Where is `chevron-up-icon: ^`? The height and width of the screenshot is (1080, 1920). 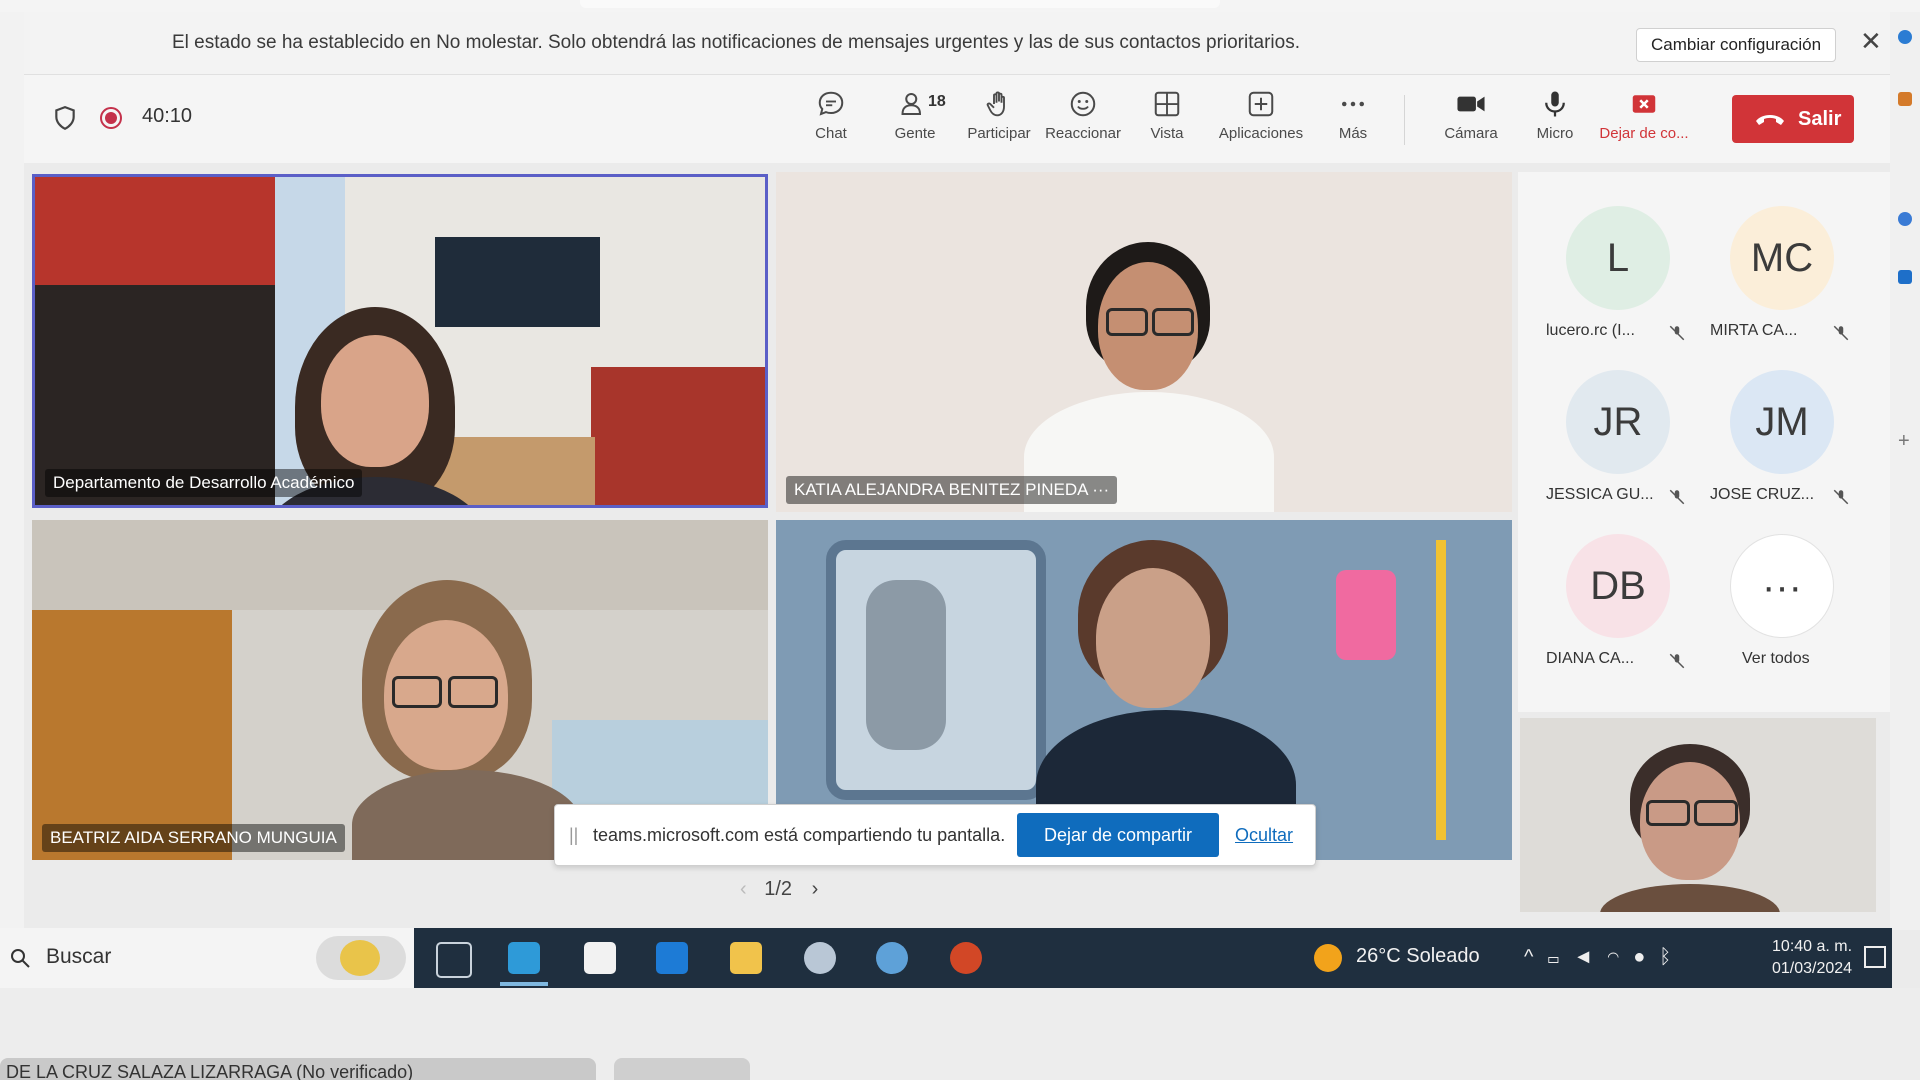
chevron-up-icon: ^ is located at coordinates (1535, 957).